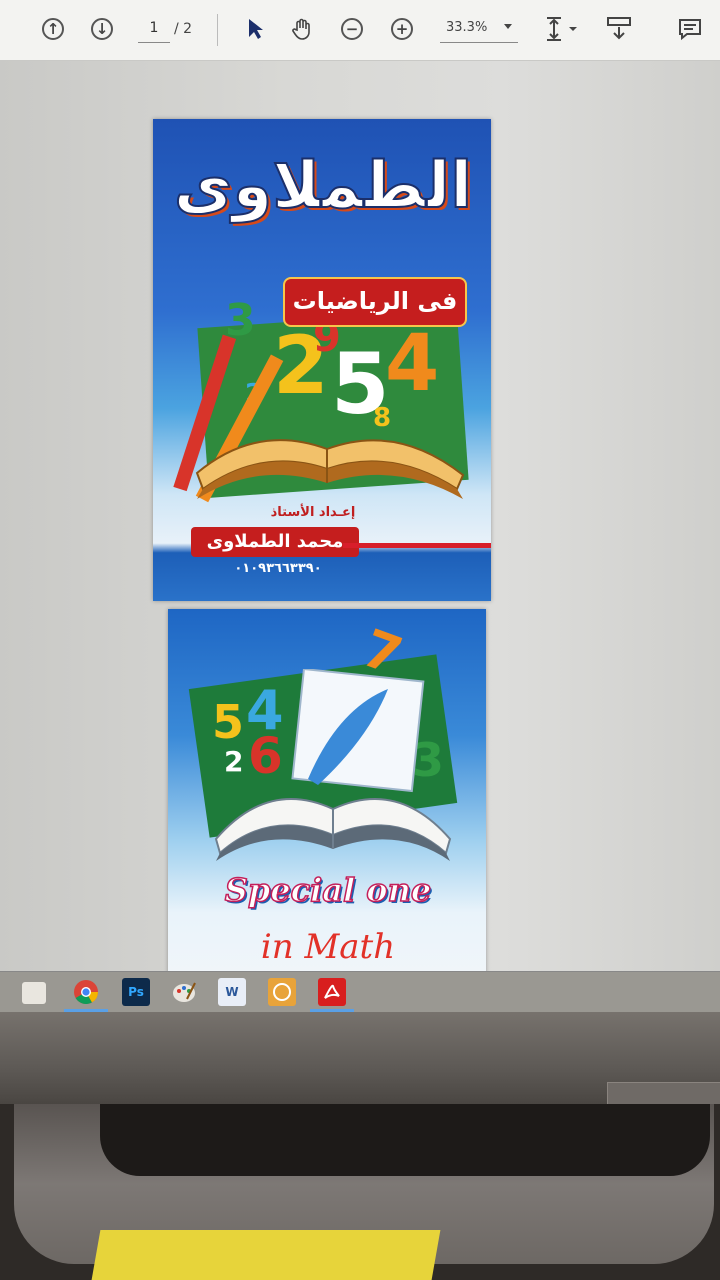 The image size is (720, 1280). I want to click on cover-title: الطملاوى, so click(323, 186).